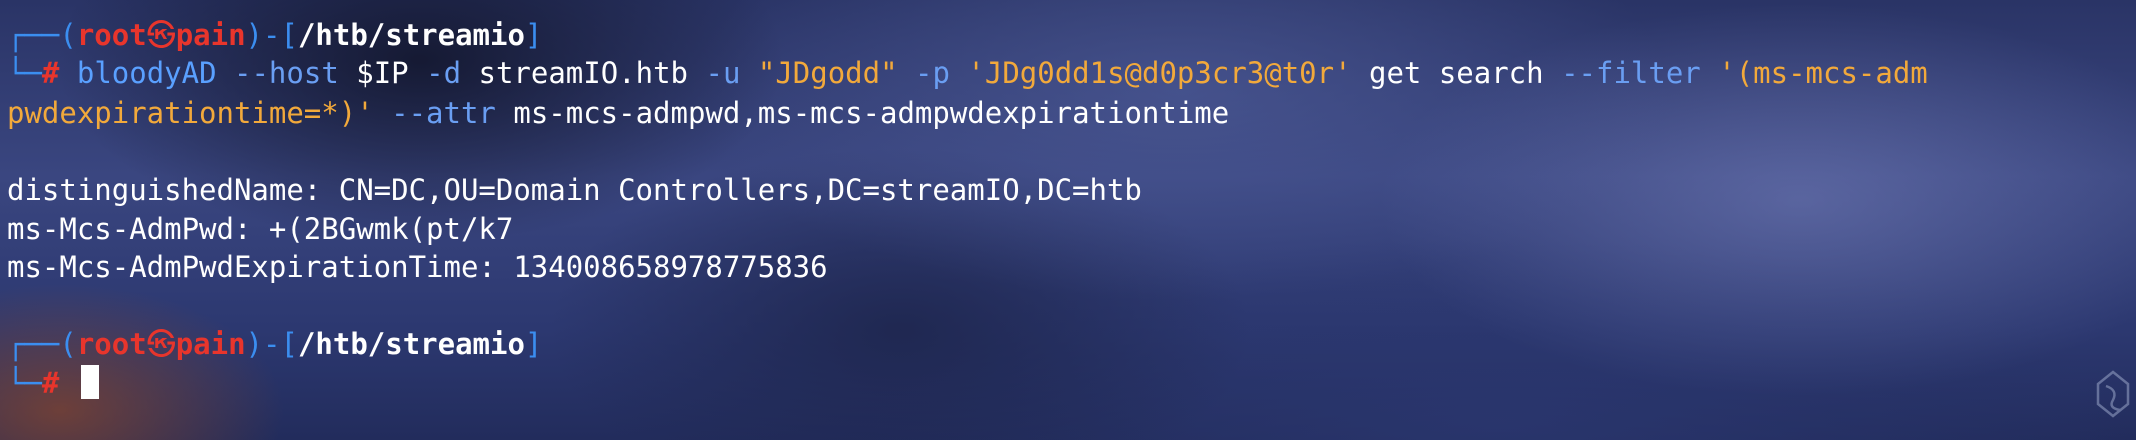  What do you see at coordinates (444, 73) in the screenshot?
I see `command-domain-flag: -d` at bounding box center [444, 73].